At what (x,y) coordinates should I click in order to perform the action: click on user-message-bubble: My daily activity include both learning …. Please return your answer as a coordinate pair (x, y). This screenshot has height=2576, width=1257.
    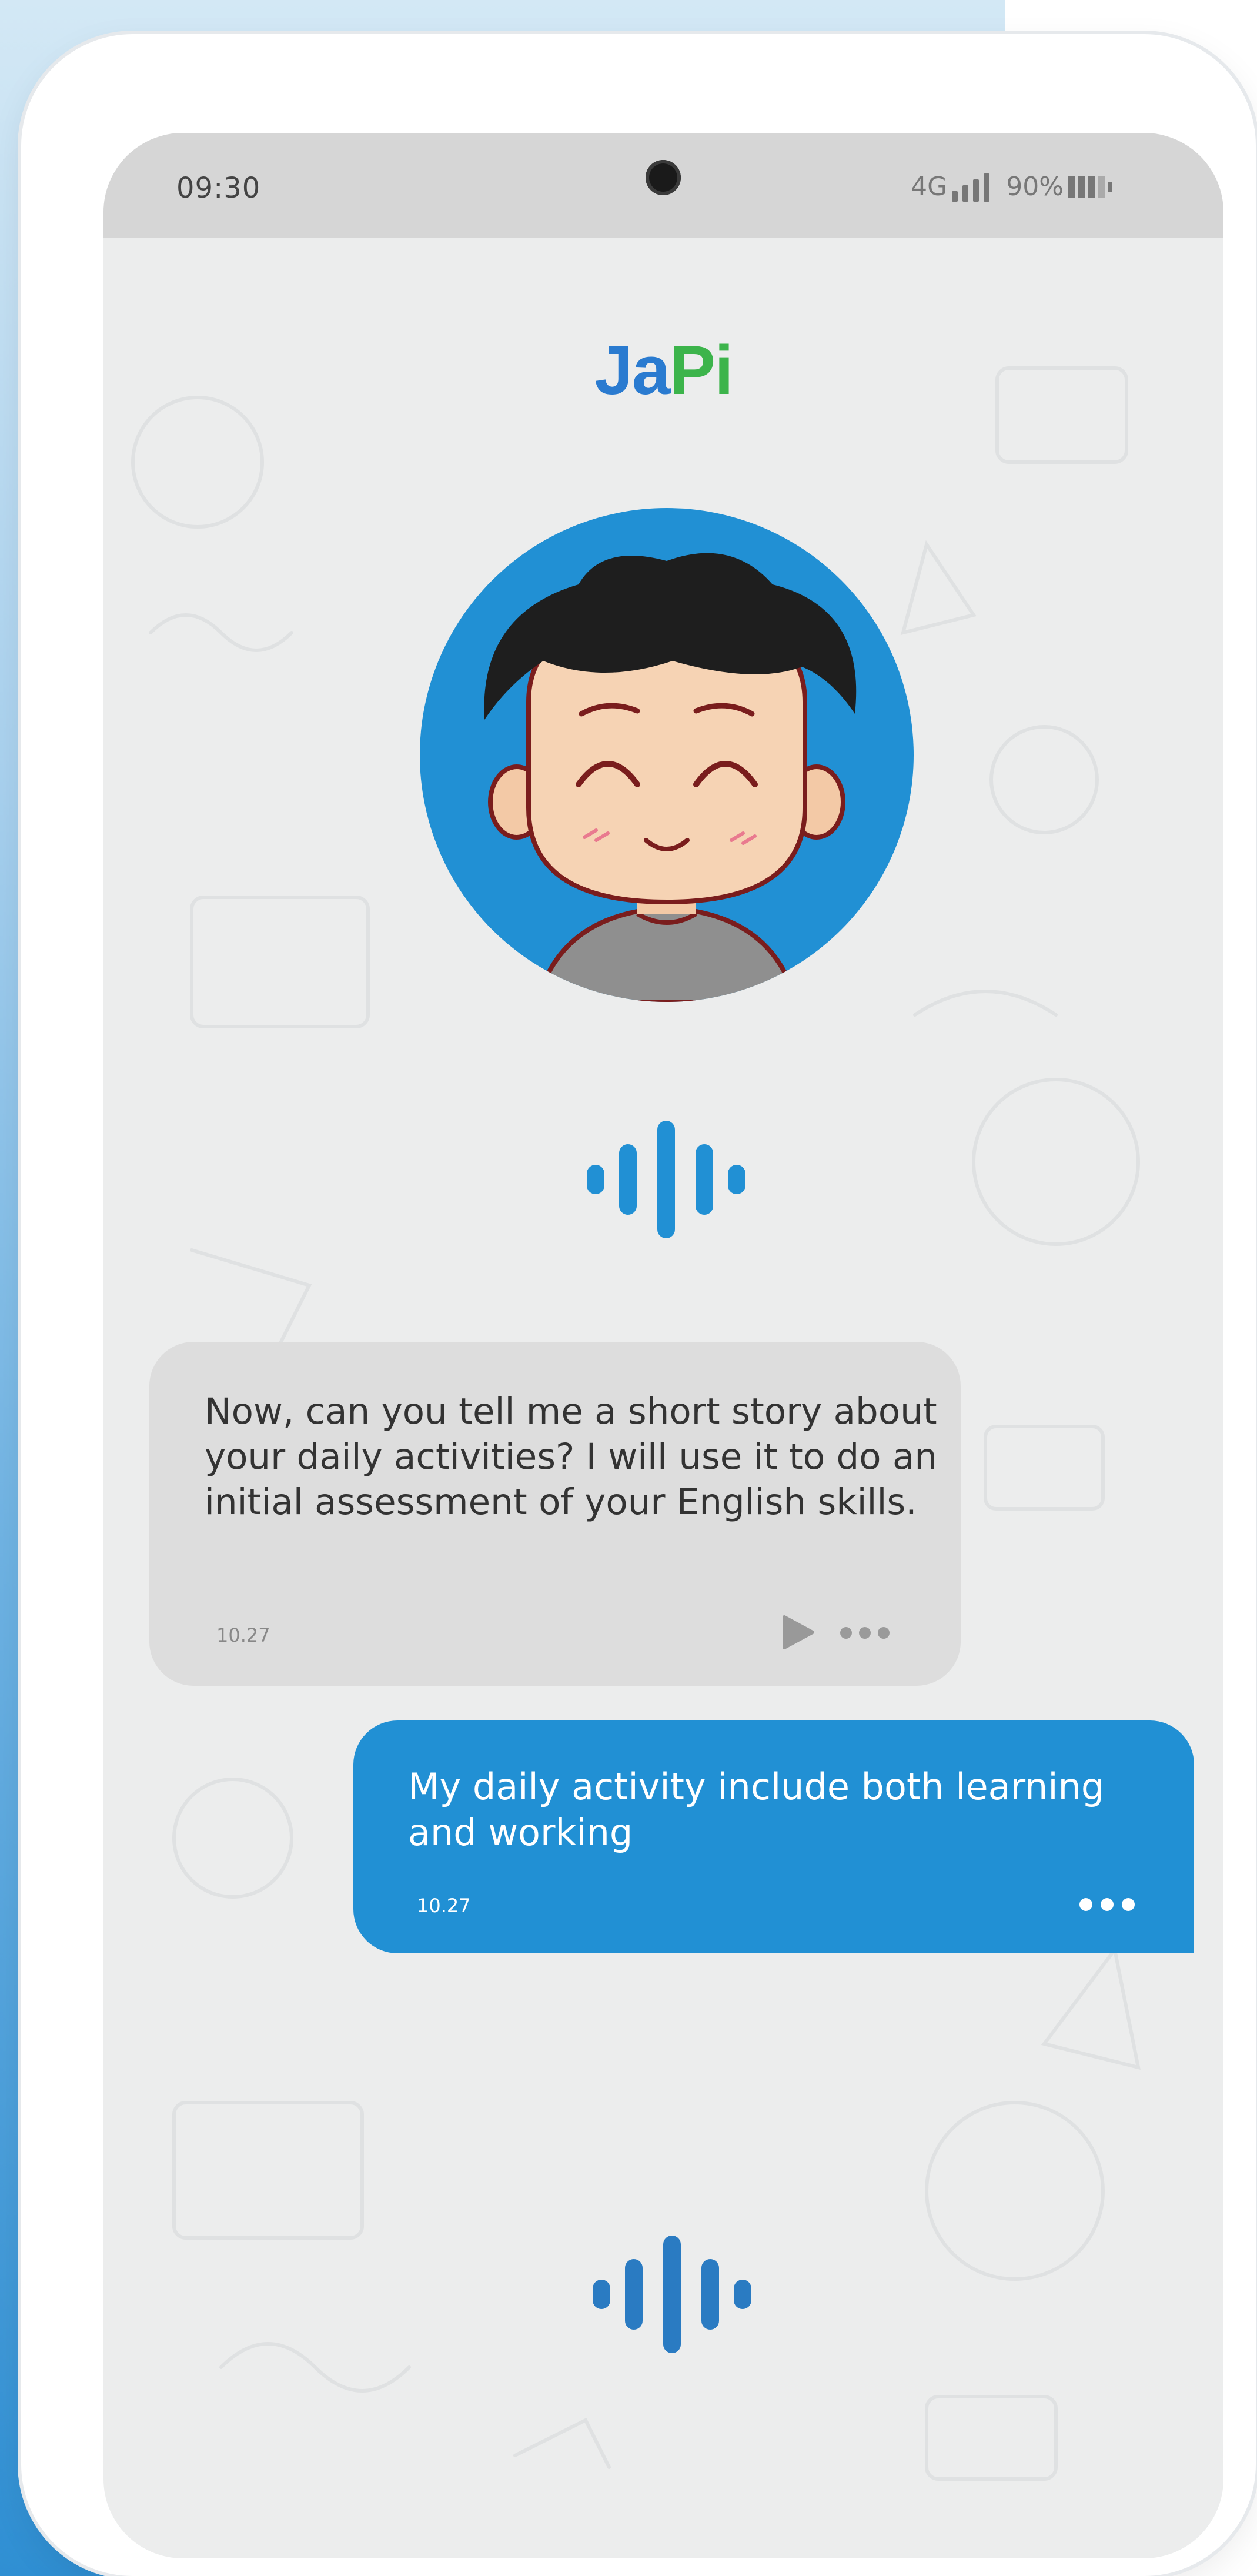
    Looking at the image, I should click on (773, 1836).